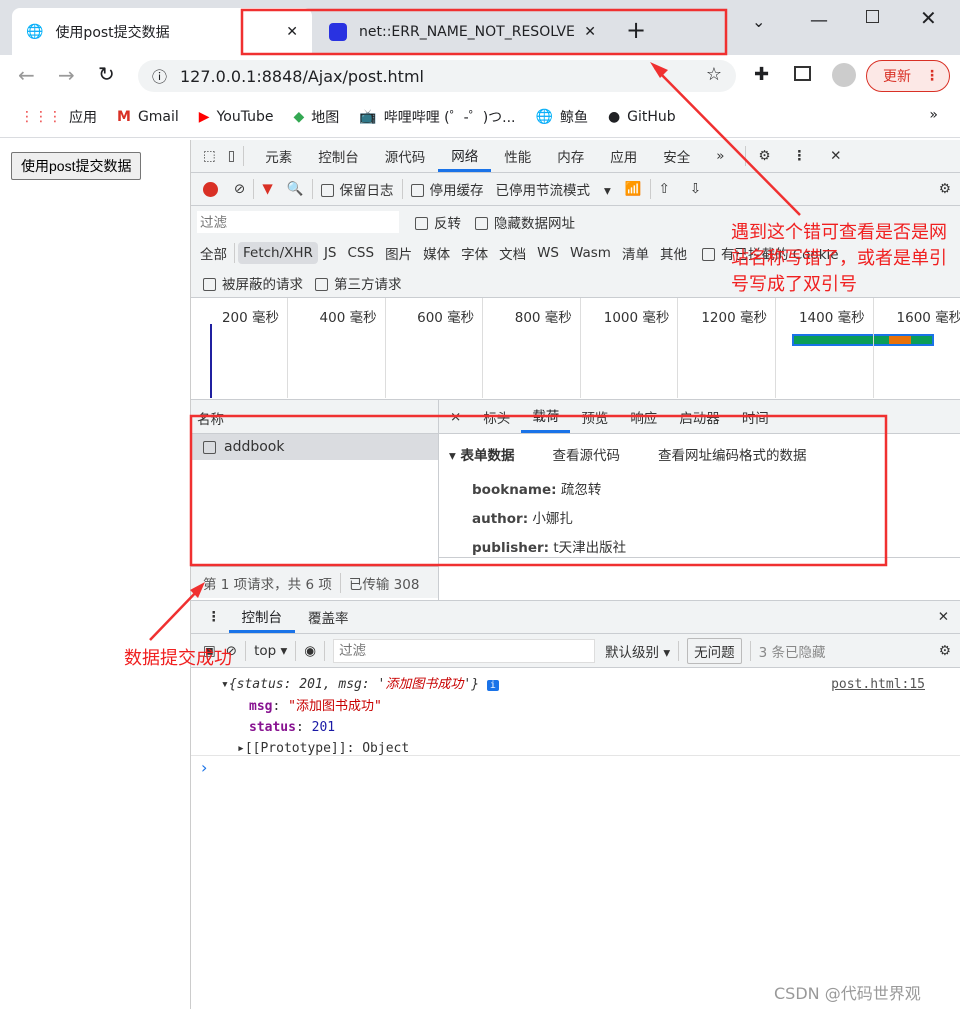 The image size is (960, 1009). I want to click on payload-highlight, so click(538, 490).